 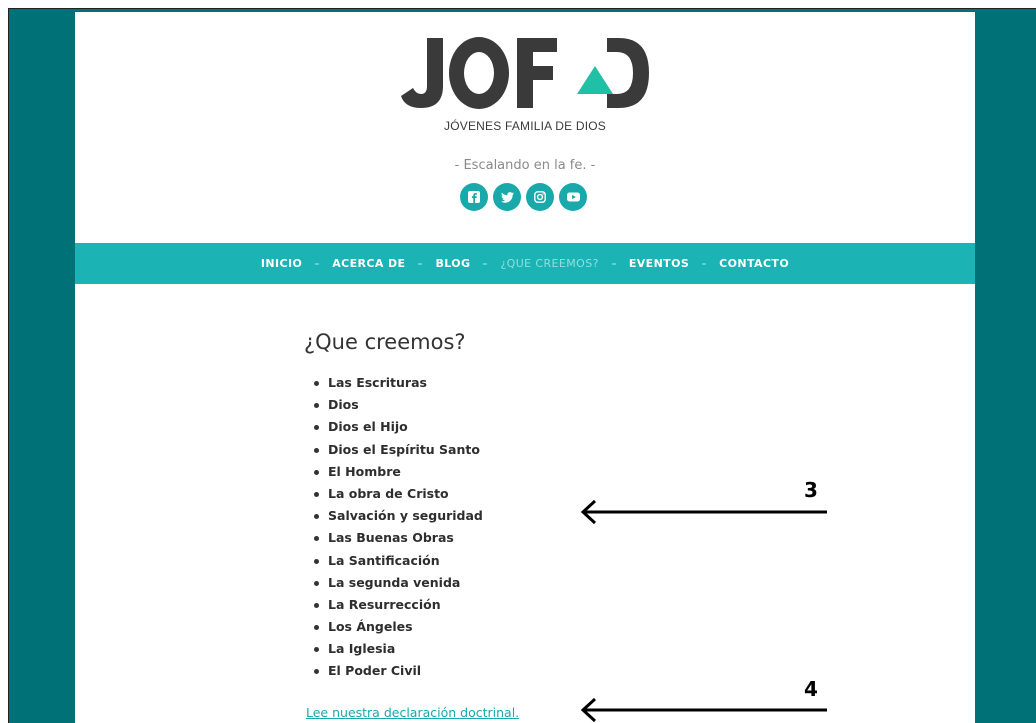 What do you see at coordinates (385, 342) in the screenshot?
I see `page-title: ¿Que creemos?` at bounding box center [385, 342].